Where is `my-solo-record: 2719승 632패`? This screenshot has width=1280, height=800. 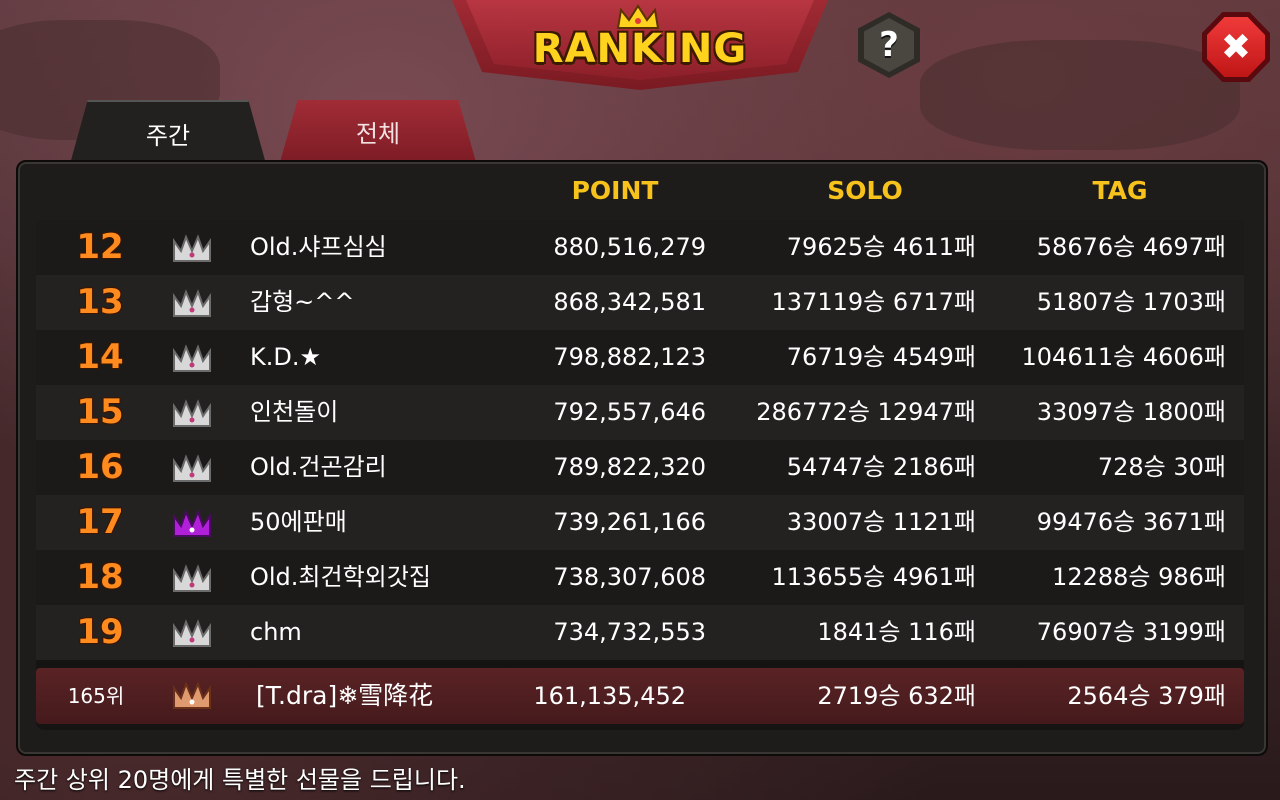 my-solo-record: 2719승 632패 is located at coordinates (896, 696).